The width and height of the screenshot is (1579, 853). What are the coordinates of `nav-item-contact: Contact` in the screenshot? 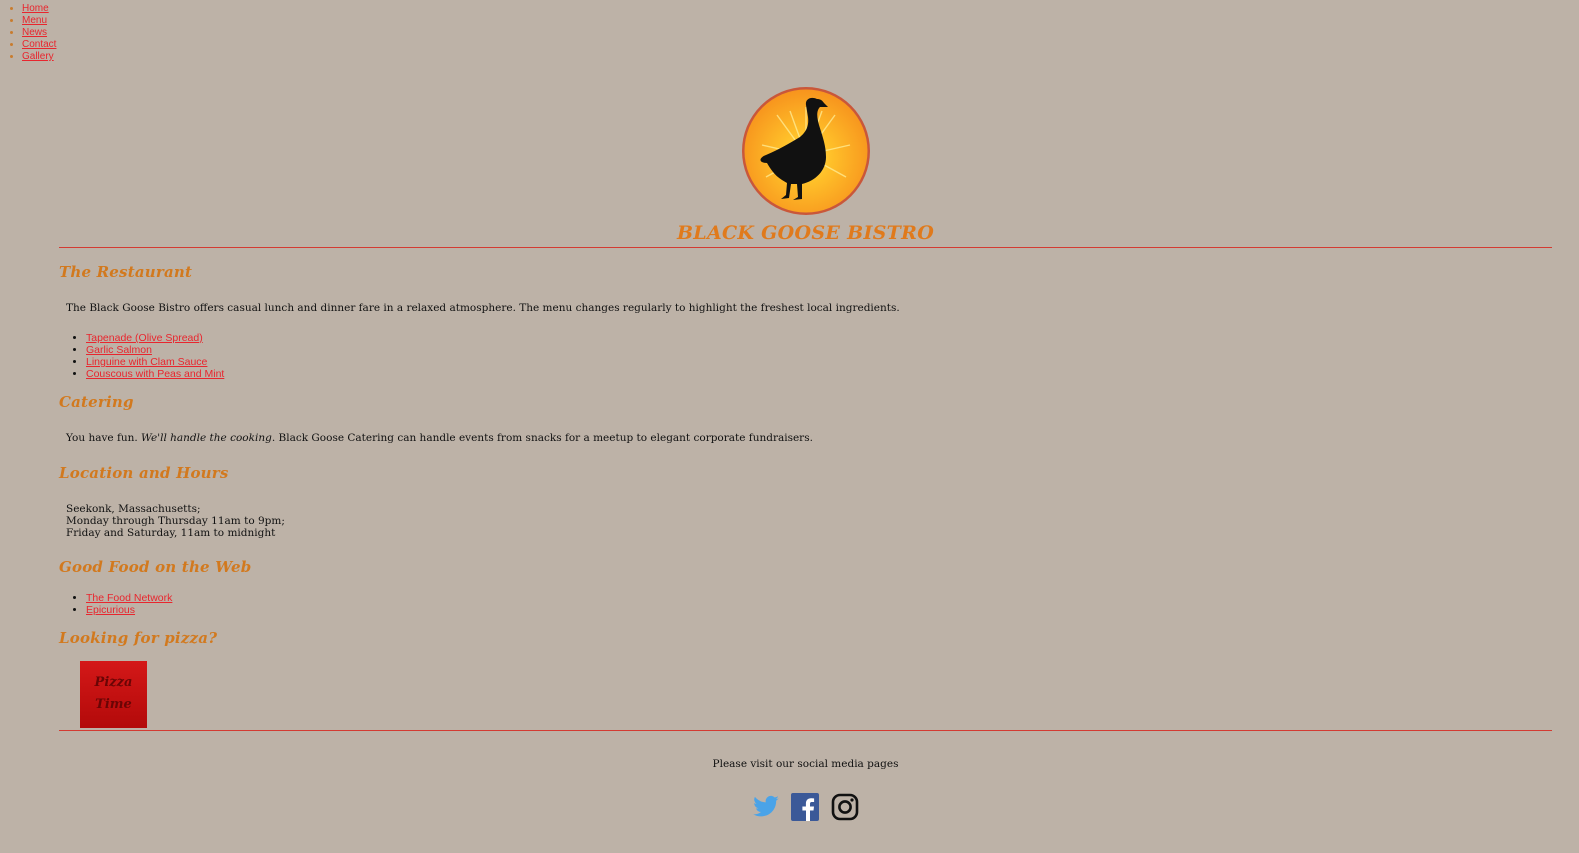 It's located at (39, 45).